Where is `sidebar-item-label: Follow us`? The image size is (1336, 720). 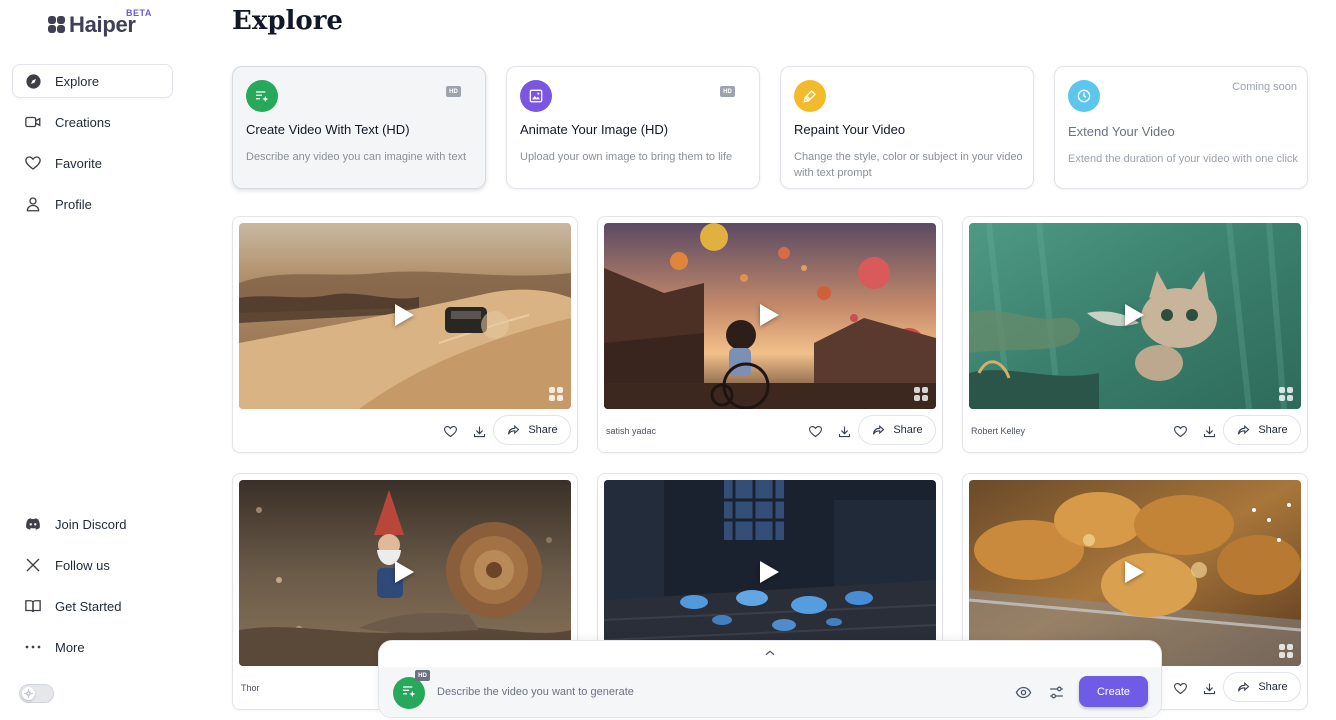 sidebar-item-label: Follow us is located at coordinates (82, 565).